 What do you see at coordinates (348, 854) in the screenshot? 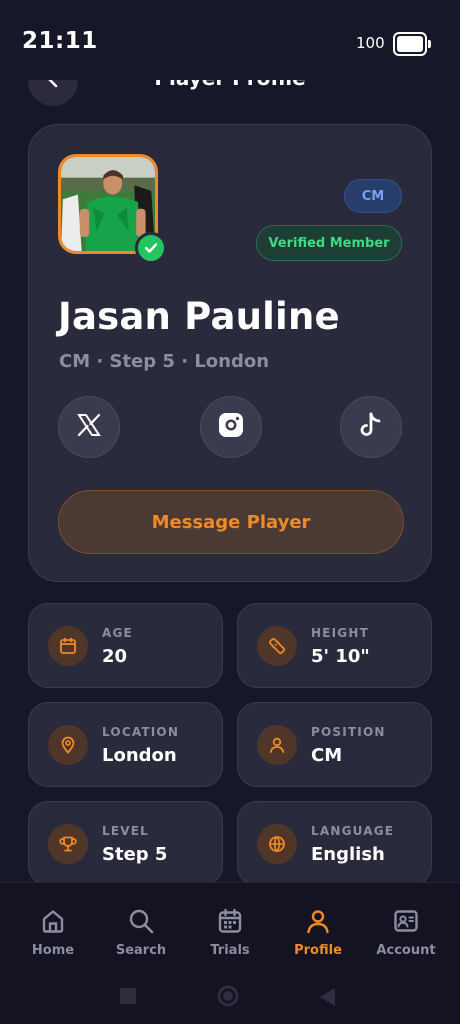
I see `stat-value: English` at bounding box center [348, 854].